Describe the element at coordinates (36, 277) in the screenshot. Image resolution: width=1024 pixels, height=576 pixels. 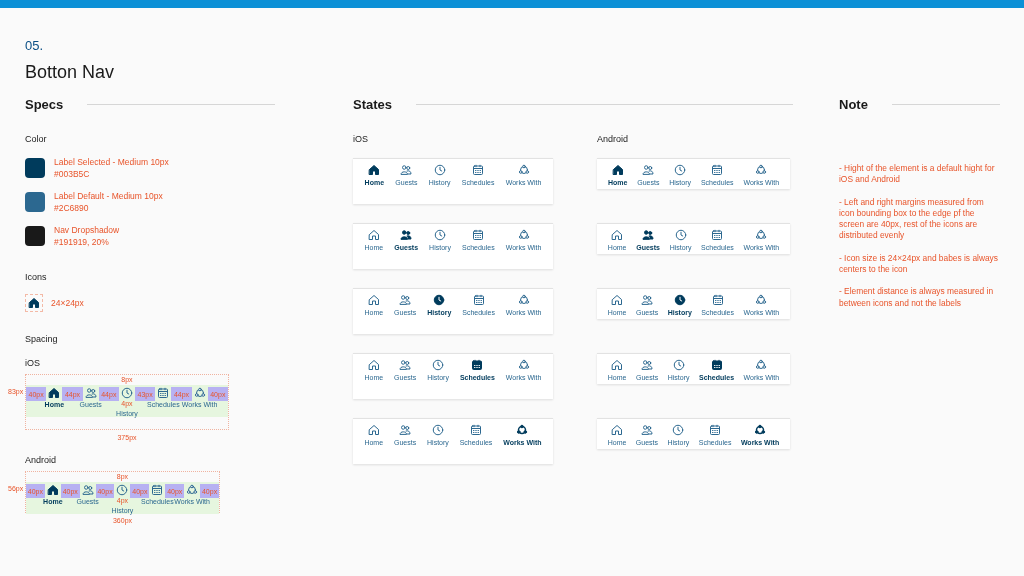
I see `subheading: Icons` at that location.